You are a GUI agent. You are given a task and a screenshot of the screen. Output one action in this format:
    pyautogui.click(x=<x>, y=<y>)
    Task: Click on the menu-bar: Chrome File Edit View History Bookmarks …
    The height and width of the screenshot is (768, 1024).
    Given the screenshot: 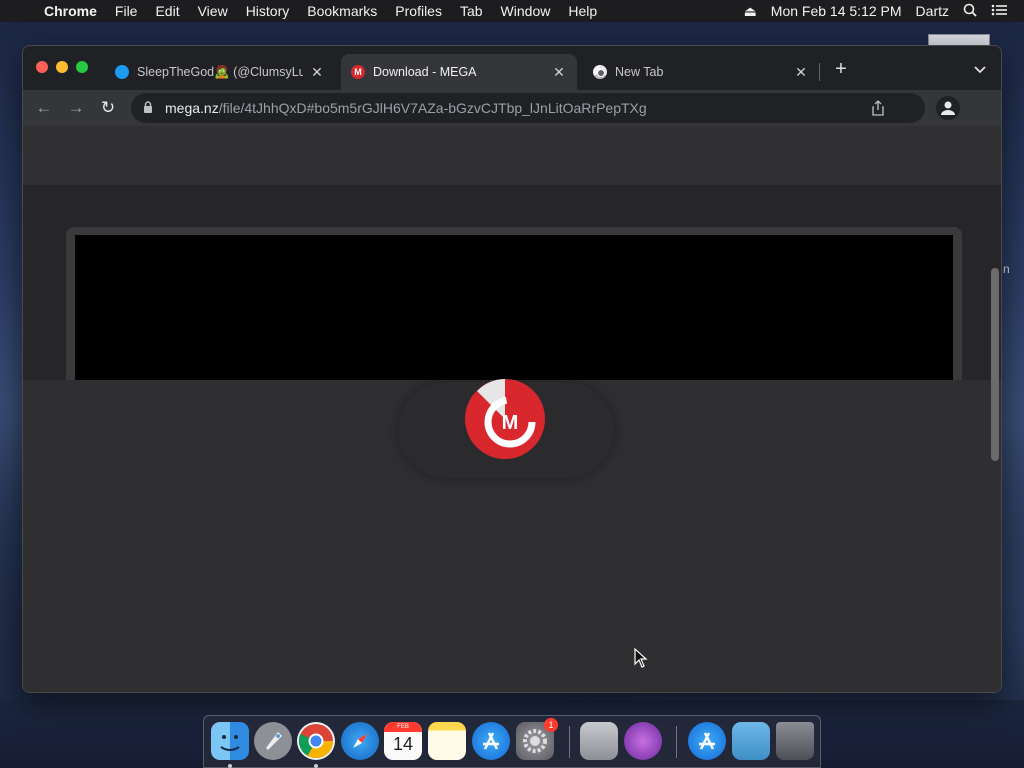 What is the action you would take?
    pyautogui.click(x=512, y=11)
    